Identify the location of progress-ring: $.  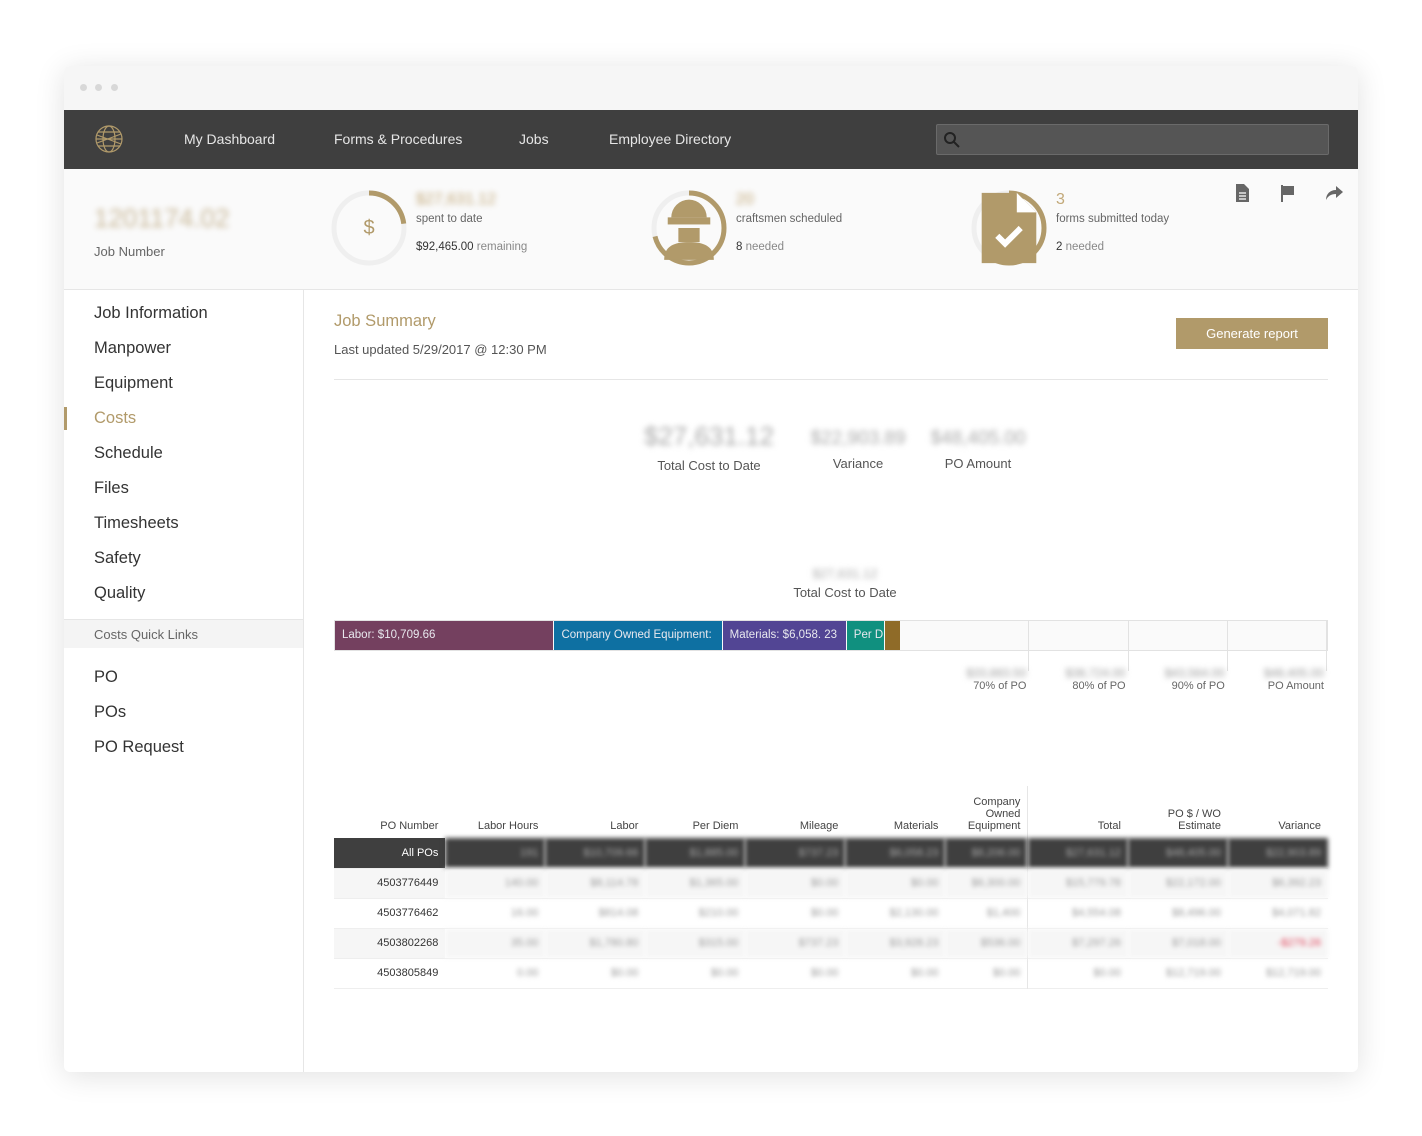
(369, 228).